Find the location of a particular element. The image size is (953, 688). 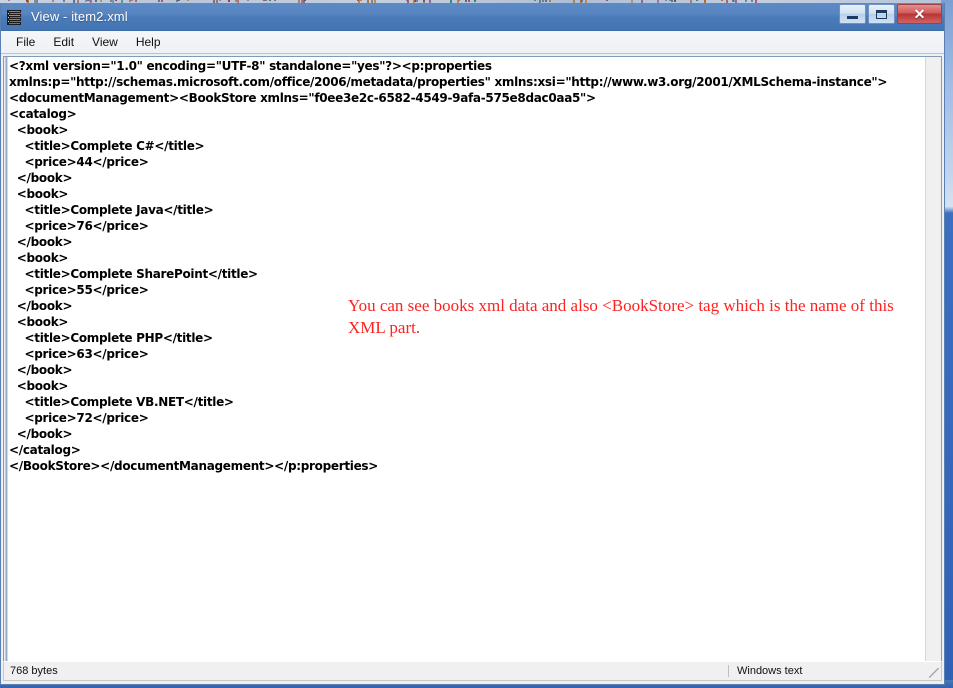

title-bar: View - item2.xml ✕ is located at coordinates (472, 17).